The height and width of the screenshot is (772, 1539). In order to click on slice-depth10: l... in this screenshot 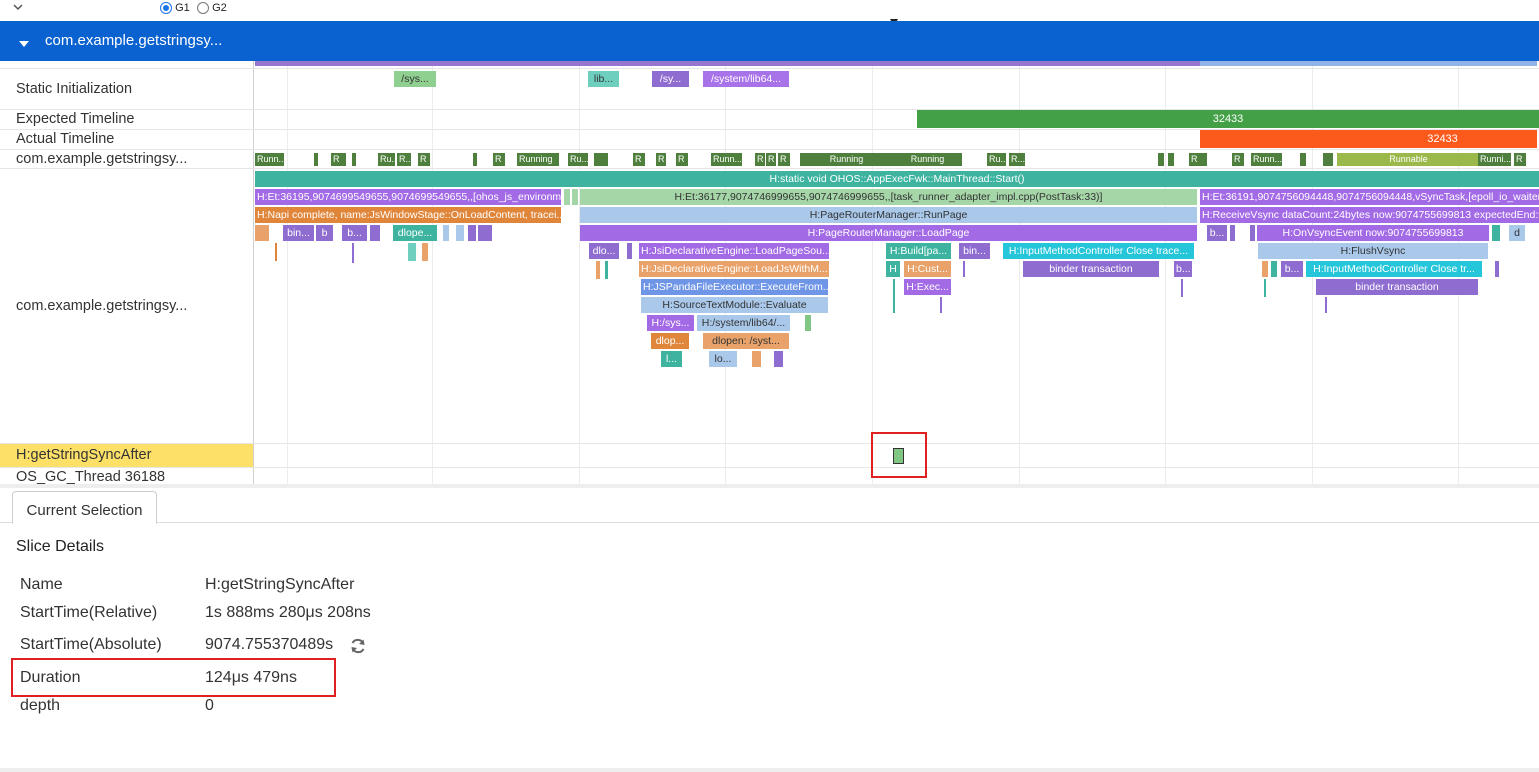, I will do `click(671, 359)`.